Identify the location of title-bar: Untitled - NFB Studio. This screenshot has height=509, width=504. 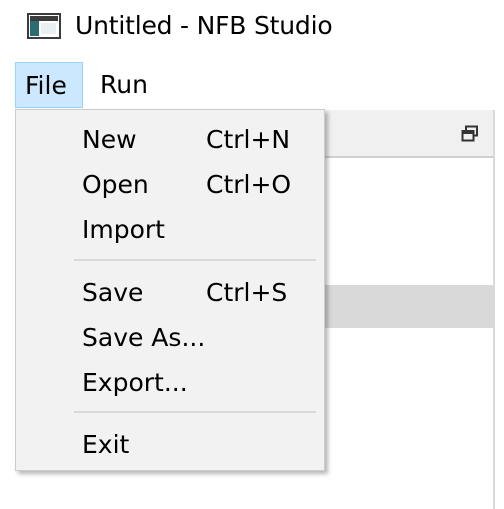
(252, 28).